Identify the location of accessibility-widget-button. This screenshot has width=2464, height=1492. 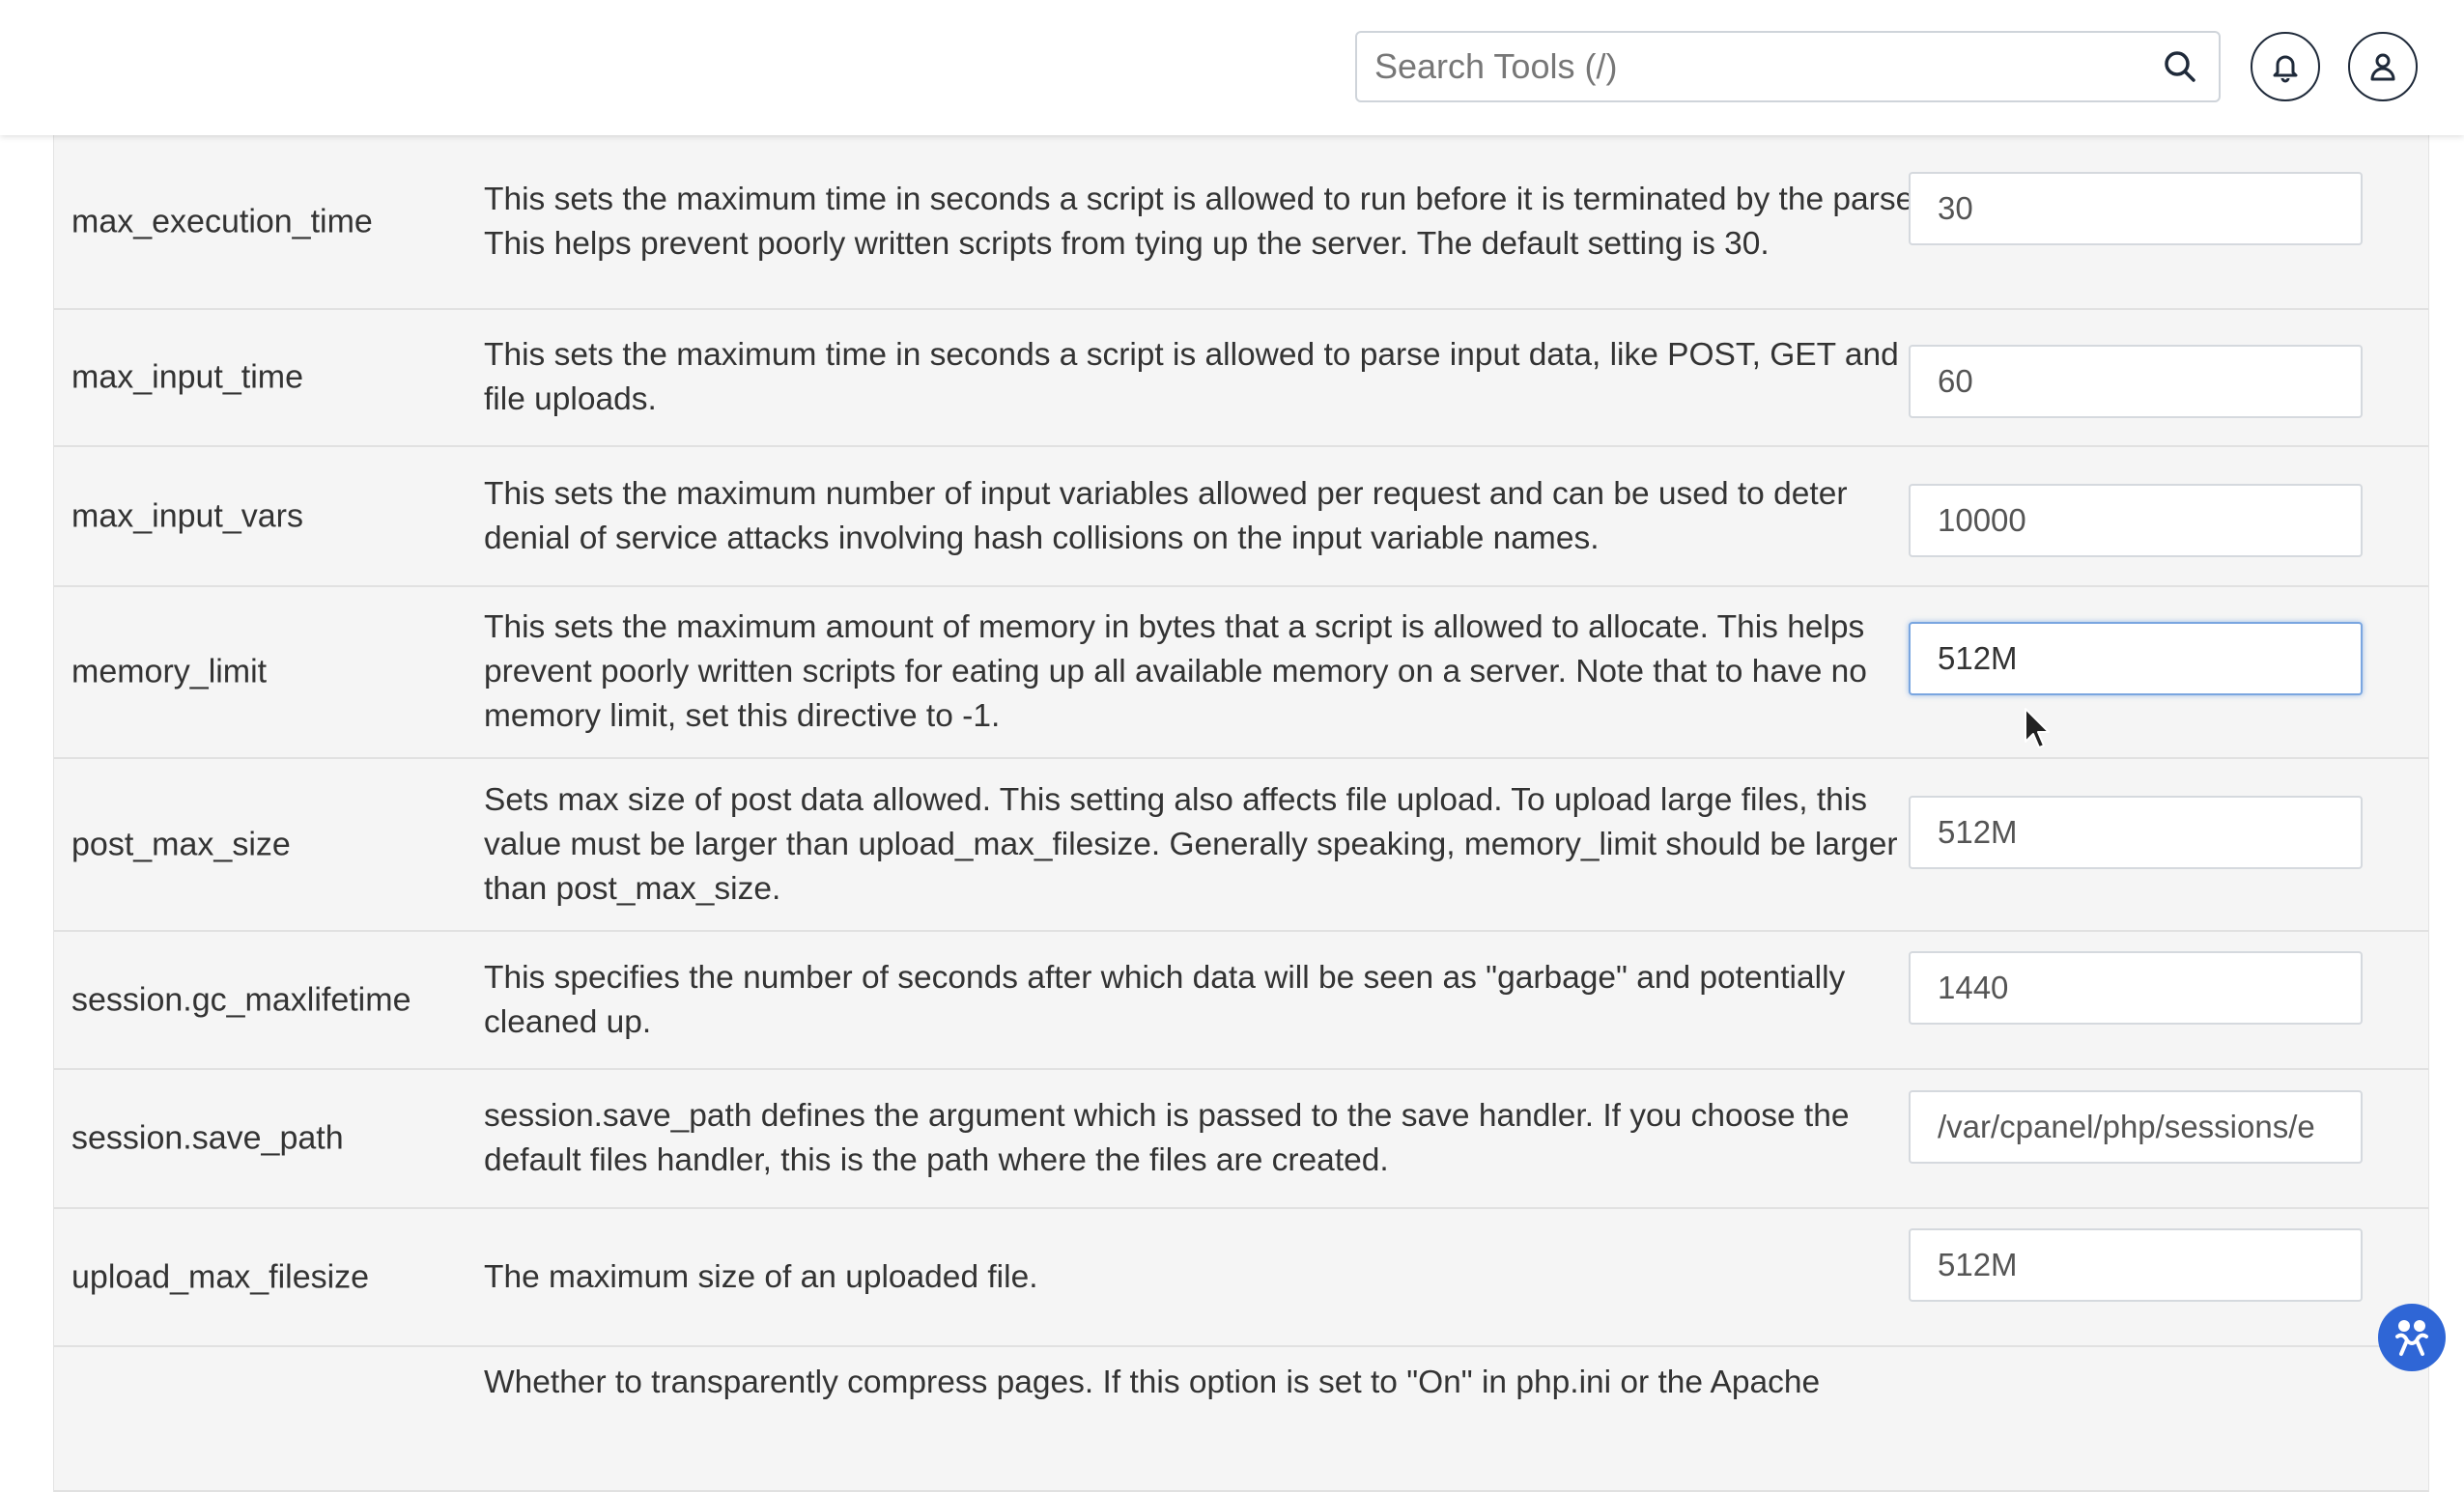
(2412, 1337).